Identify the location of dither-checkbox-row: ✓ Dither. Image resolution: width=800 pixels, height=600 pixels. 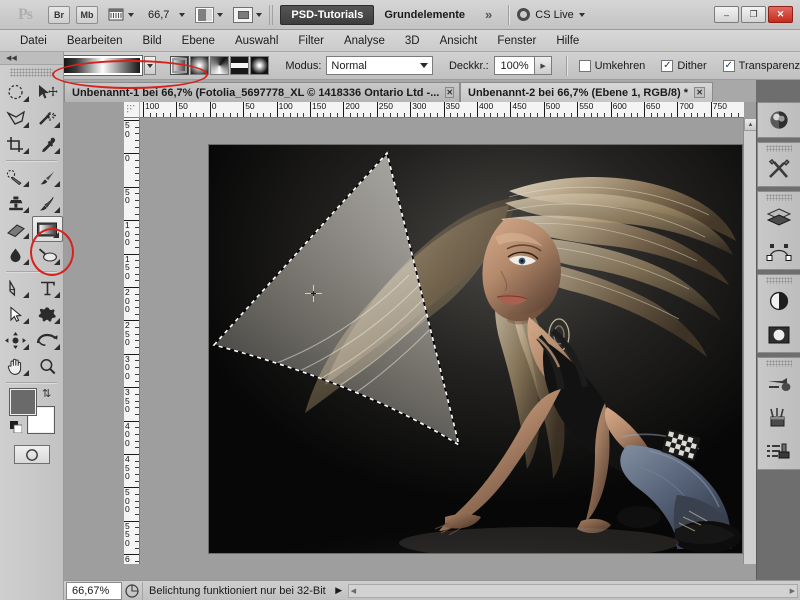
(684, 65).